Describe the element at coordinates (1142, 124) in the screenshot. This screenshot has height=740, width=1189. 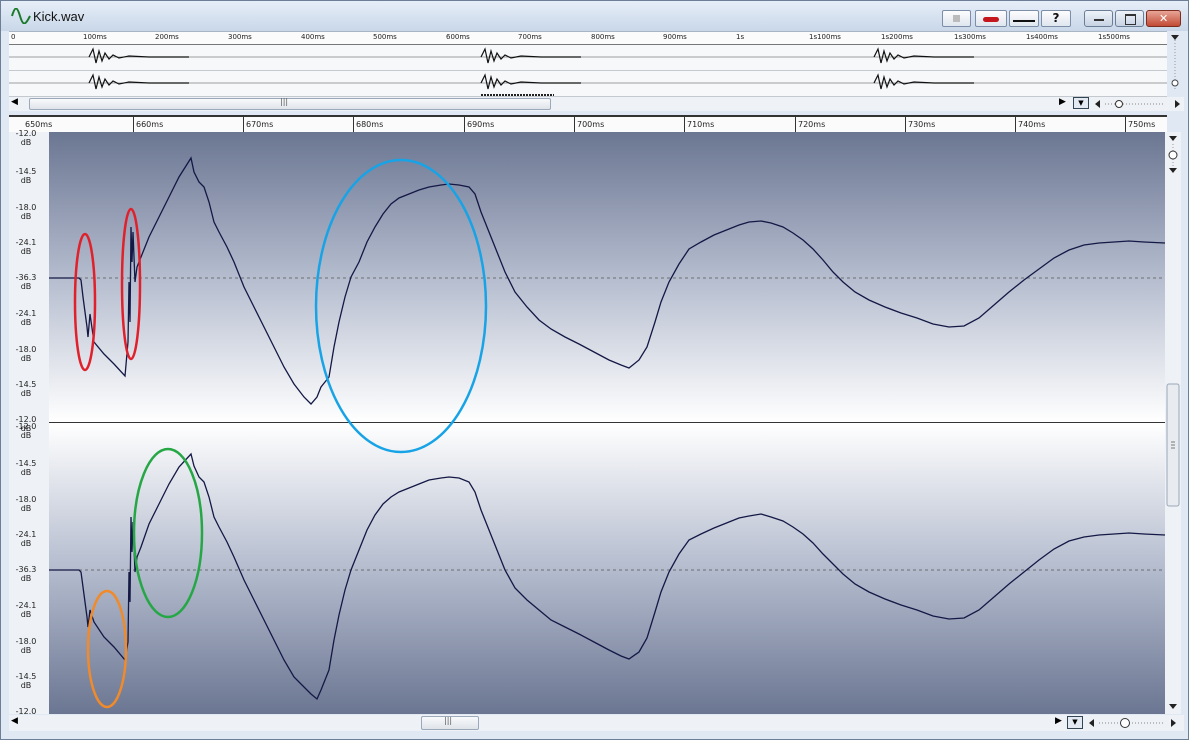
I see `ruler-label: 750ms` at that location.